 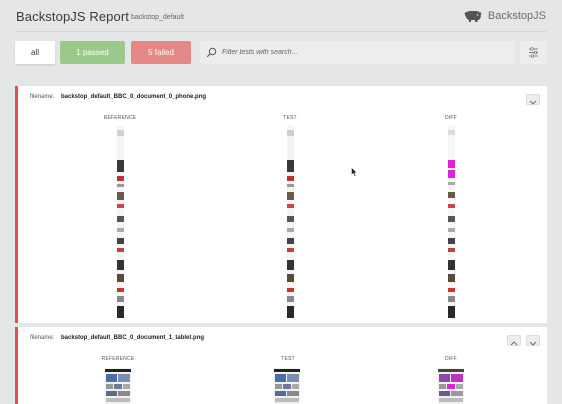 I want to click on project-subtitle: backstop_default, so click(x=157, y=17).